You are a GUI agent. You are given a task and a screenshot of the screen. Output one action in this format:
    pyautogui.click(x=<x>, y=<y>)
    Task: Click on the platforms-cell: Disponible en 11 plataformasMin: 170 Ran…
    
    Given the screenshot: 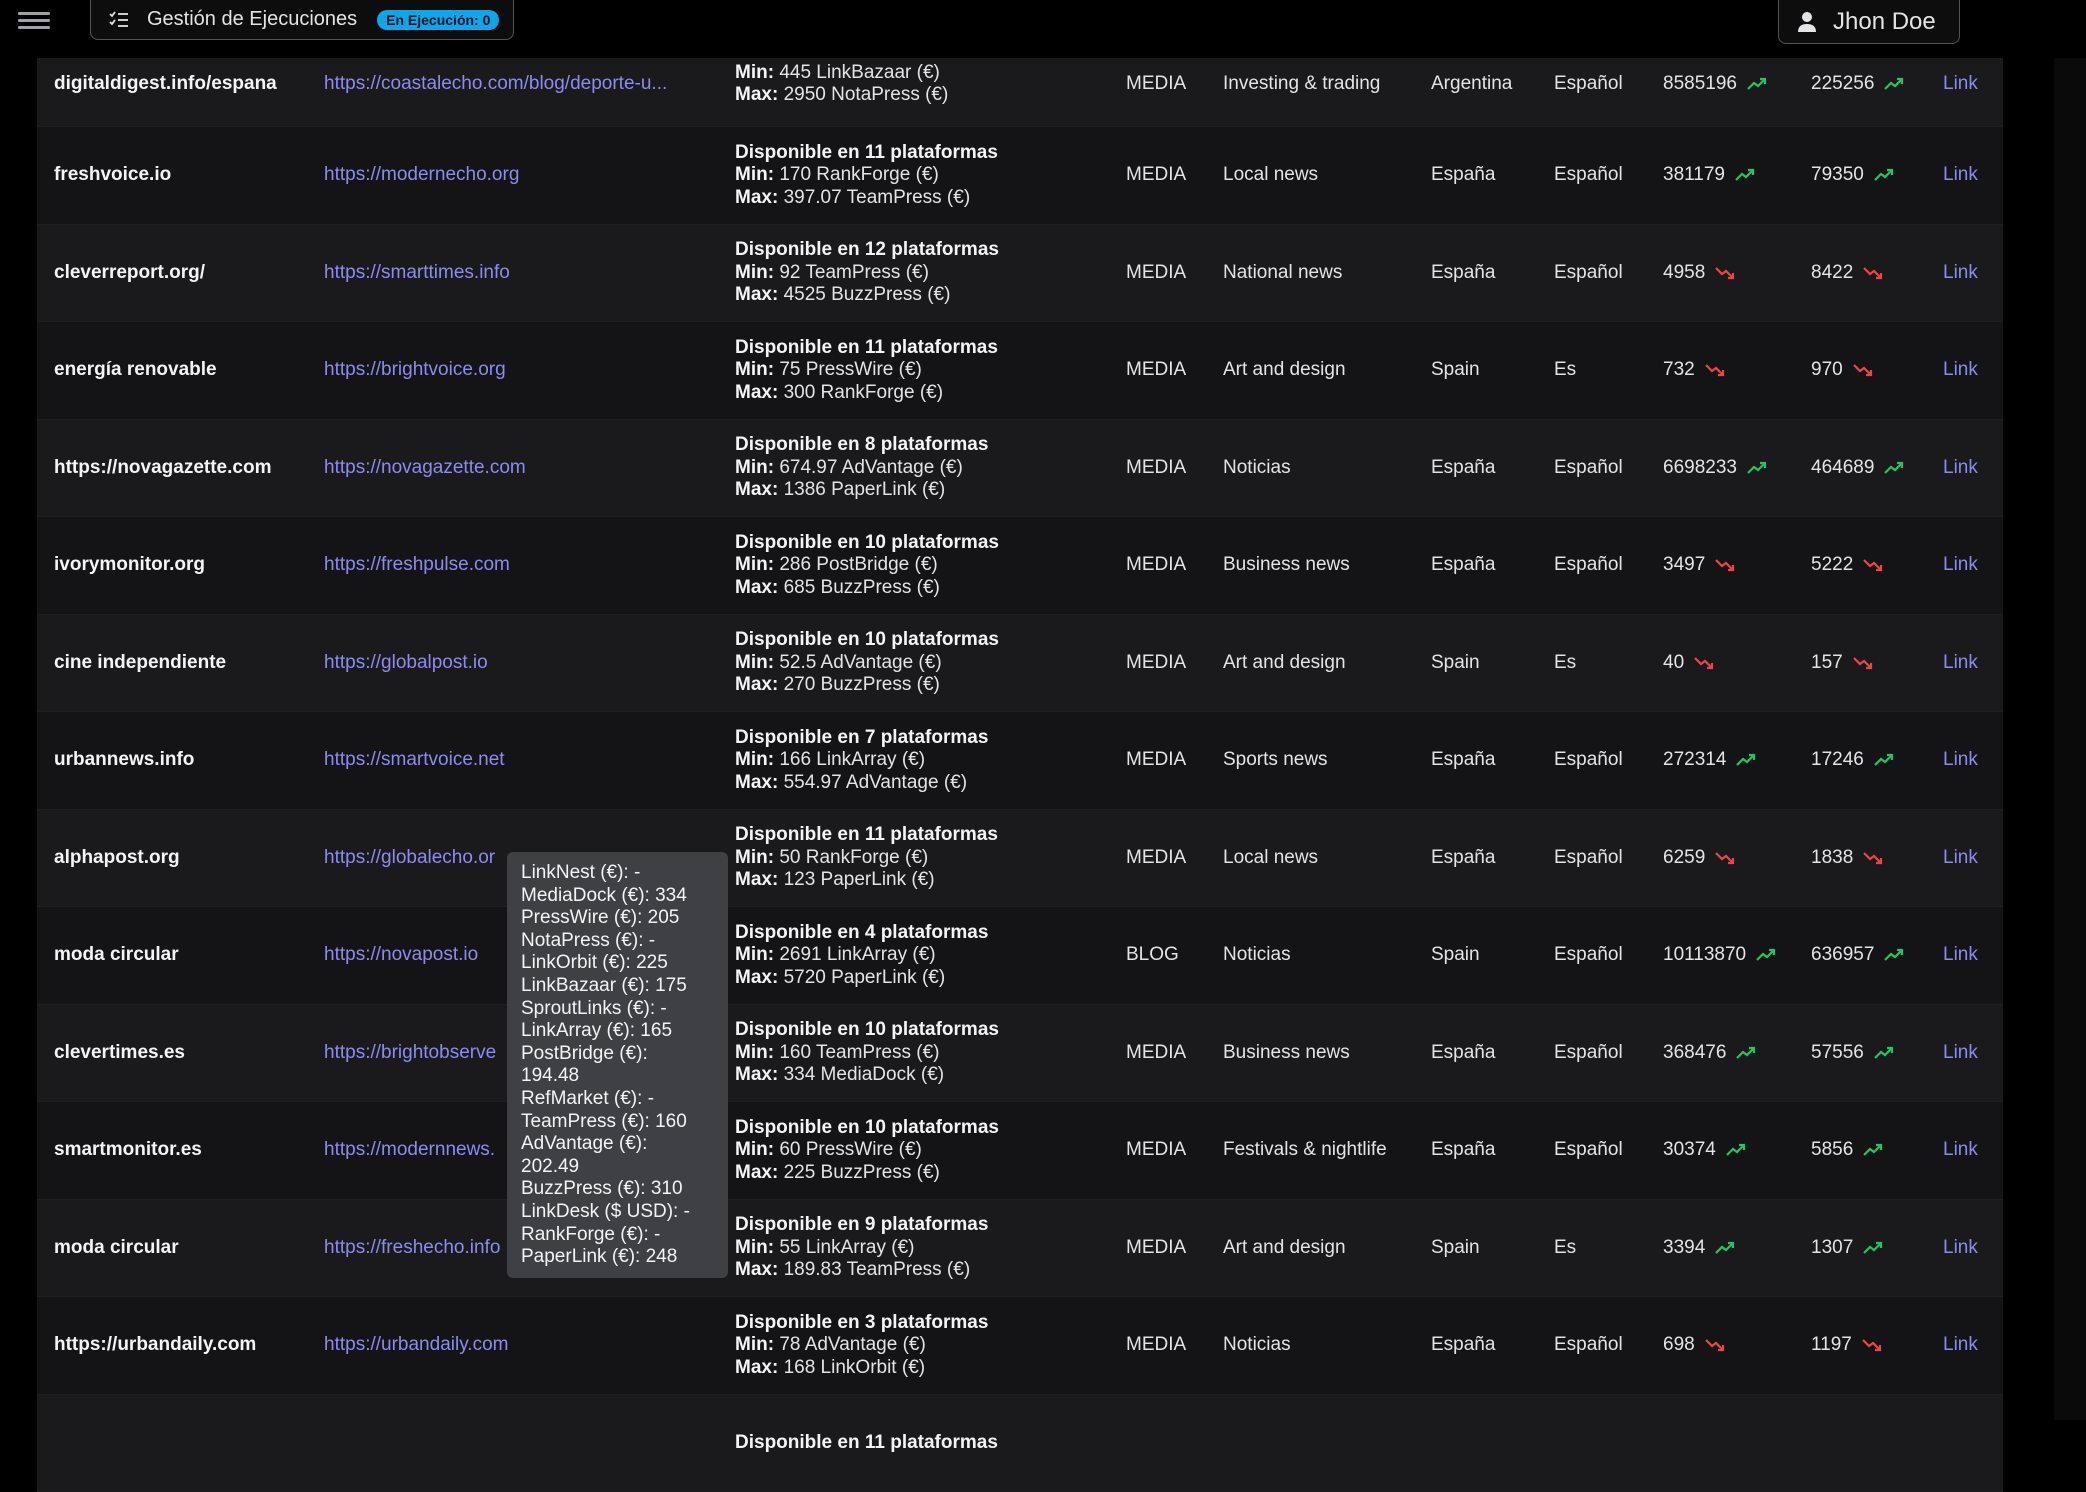 What is the action you would take?
    pyautogui.click(x=866, y=175)
    